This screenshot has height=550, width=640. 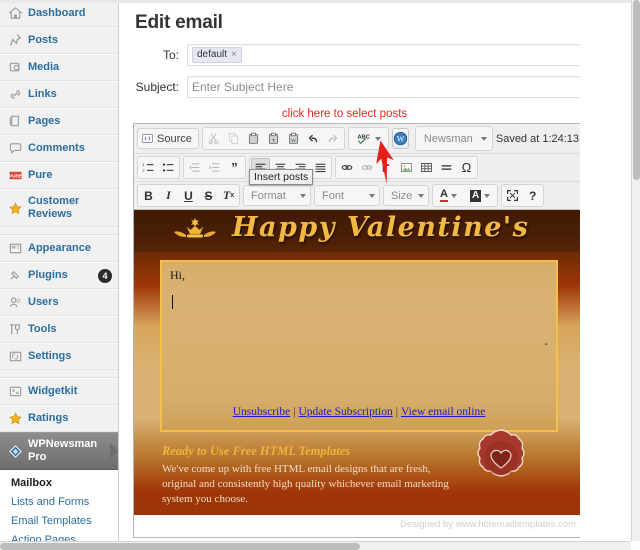 I want to click on sidebar-item-label: WPNewsman Pro, so click(x=63, y=450).